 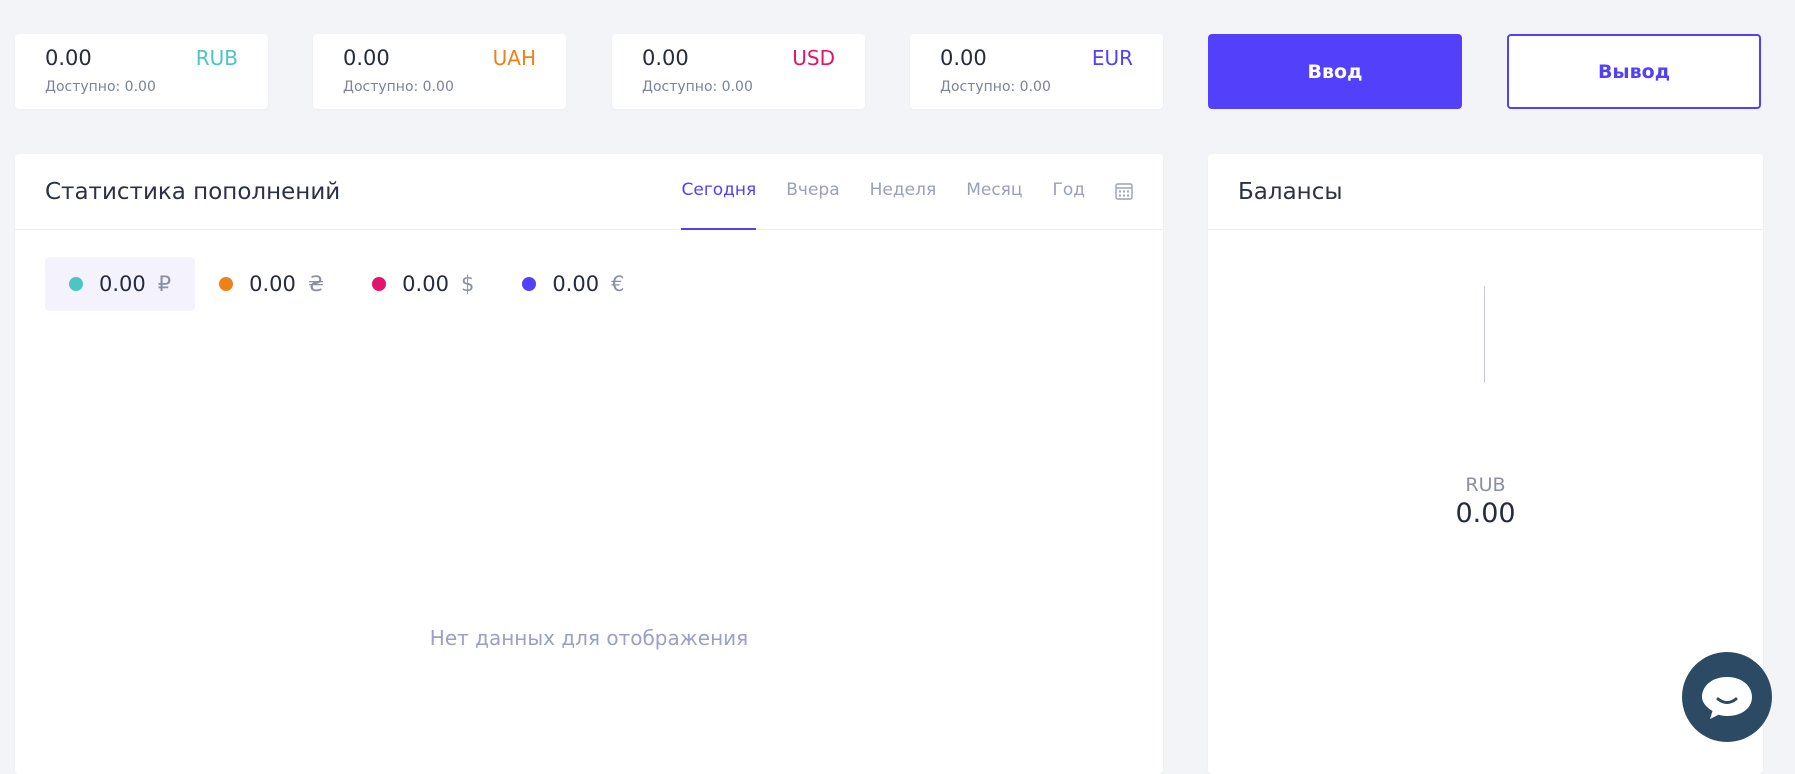 What do you see at coordinates (1112, 58) in the screenshot?
I see `currency-code: EUR` at bounding box center [1112, 58].